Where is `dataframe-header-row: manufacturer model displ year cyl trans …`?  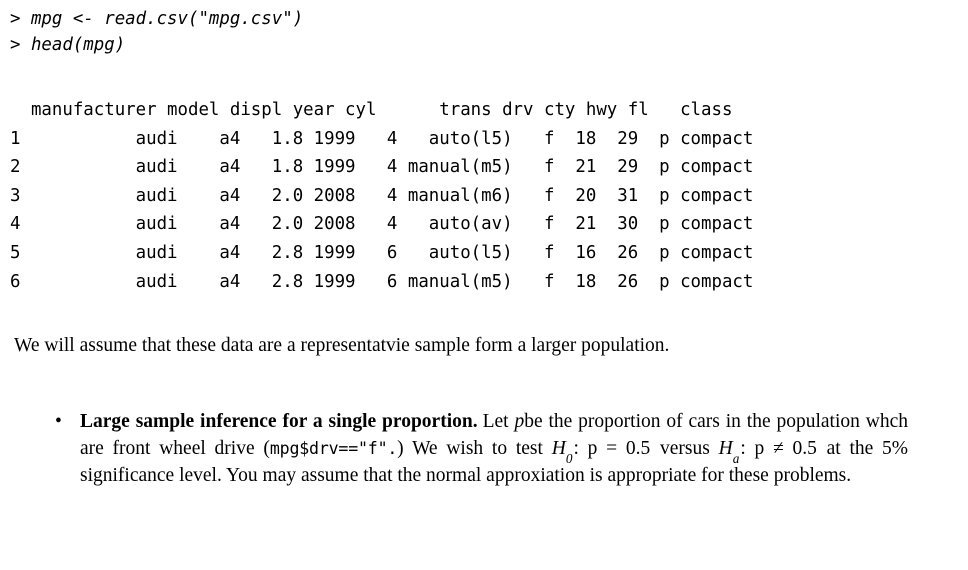
dataframe-header-row: manufacturer model displ year cyl trans … is located at coordinates (371, 110).